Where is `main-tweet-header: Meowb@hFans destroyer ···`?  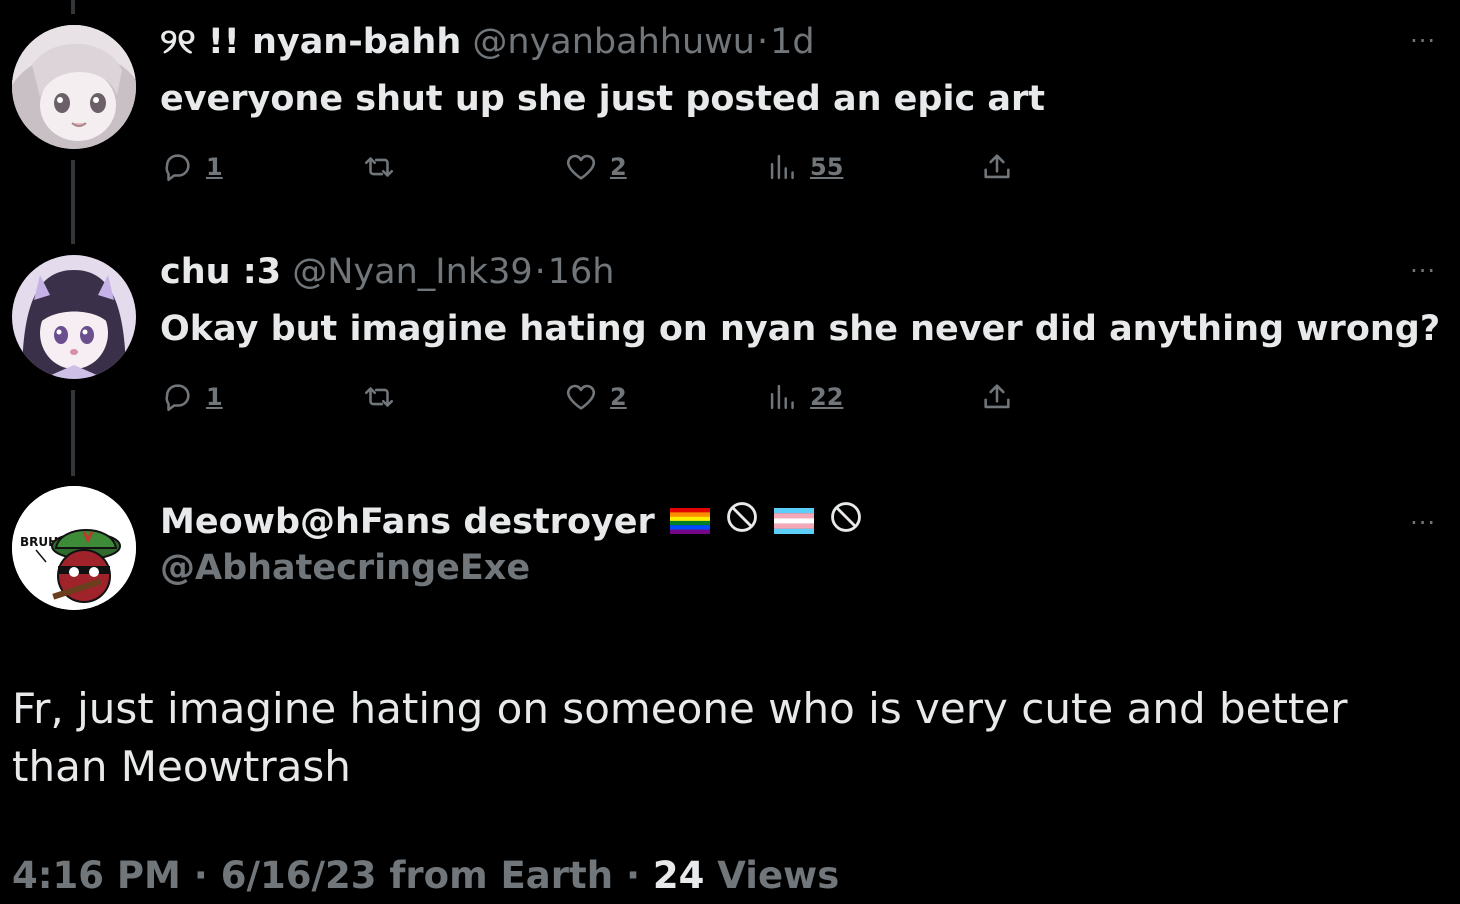
main-tweet-header: Meowb@hFans destroyer ··· is located at coordinates (810, 522).